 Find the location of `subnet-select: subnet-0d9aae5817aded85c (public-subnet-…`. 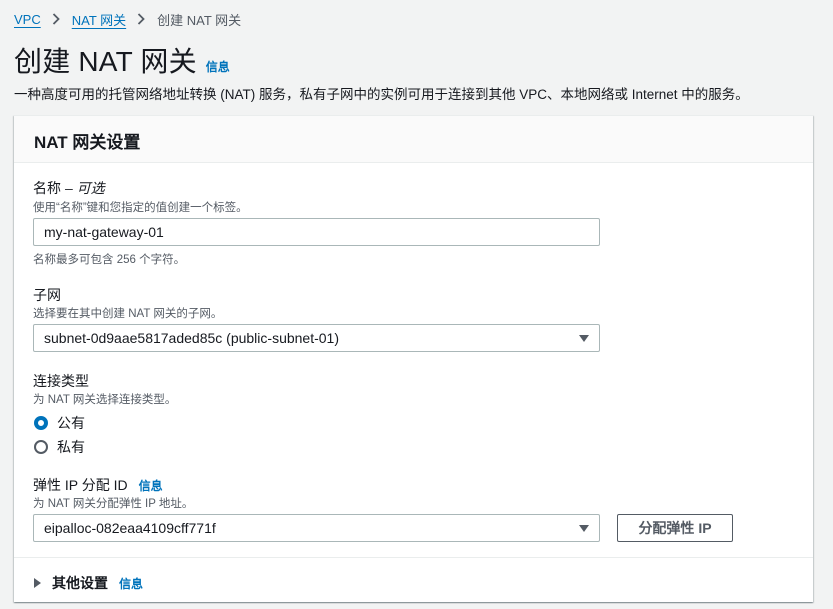

subnet-select: subnet-0d9aae5817aded85c (public-subnet-… is located at coordinates (316, 338).